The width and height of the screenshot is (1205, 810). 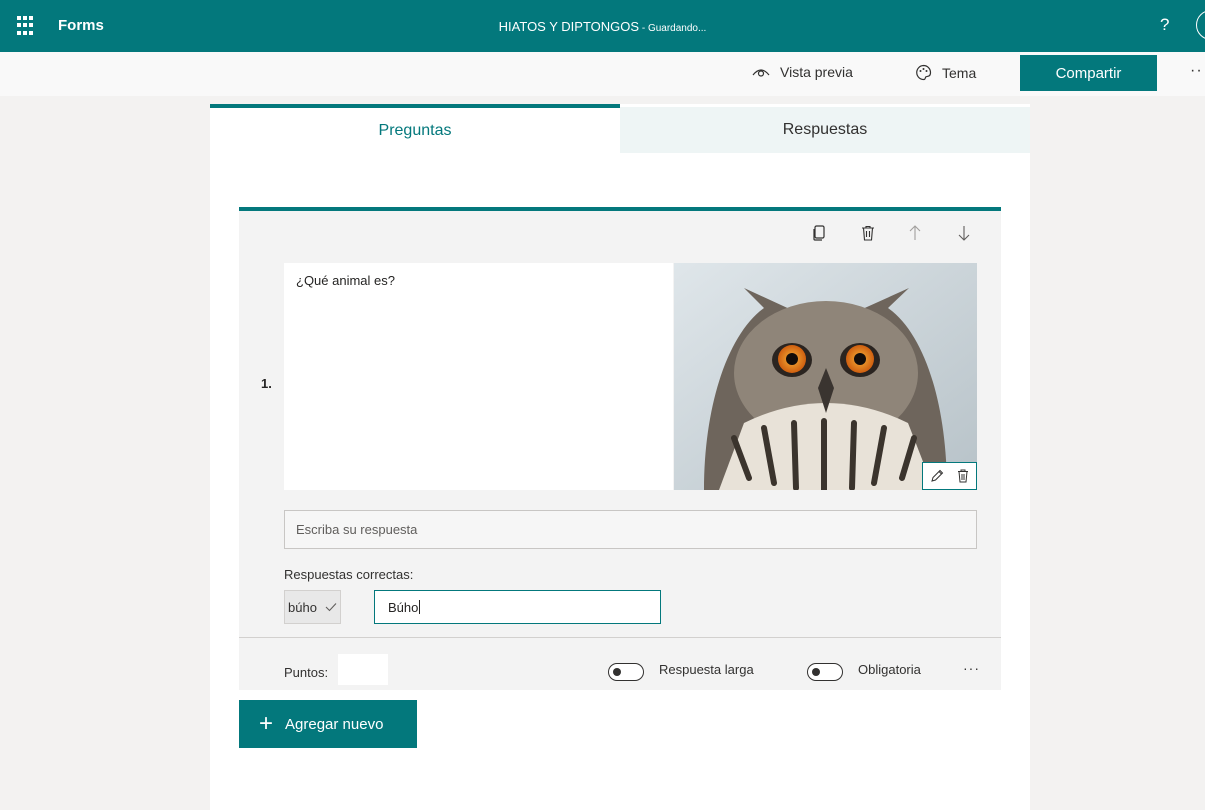 What do you see at coordinates (334, 724) in the screenshot?
I see `add-new-label: Agregar nuevo` at bounding box center [334, 724].